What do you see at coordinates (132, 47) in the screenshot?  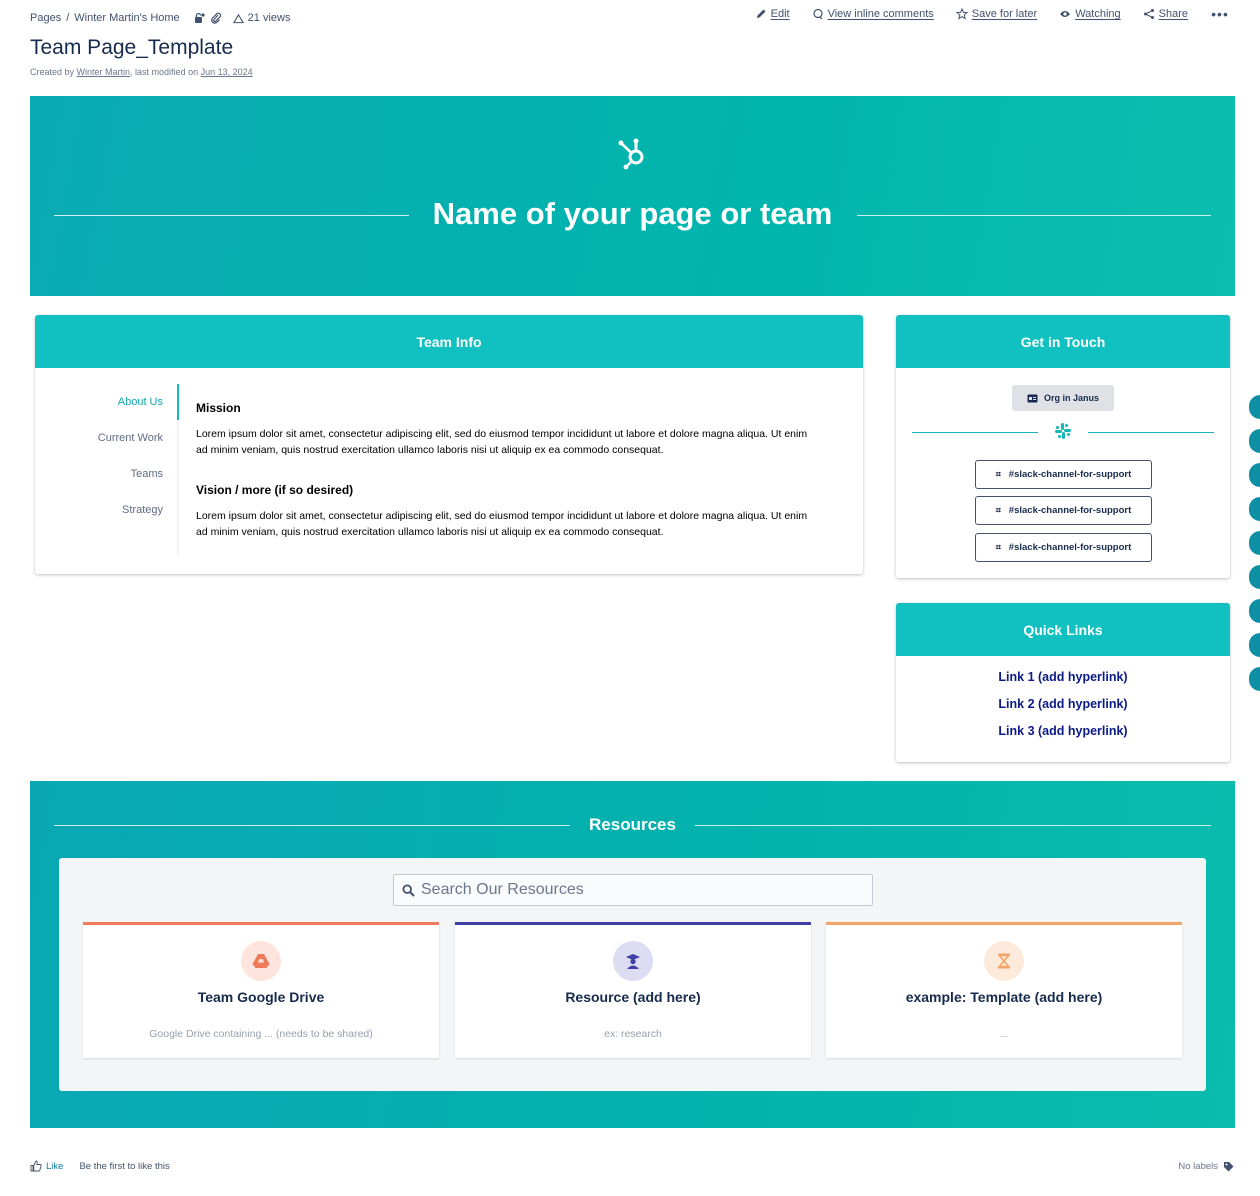 I see `page-title: Team Page_Template` at bounding box center [132, 47].